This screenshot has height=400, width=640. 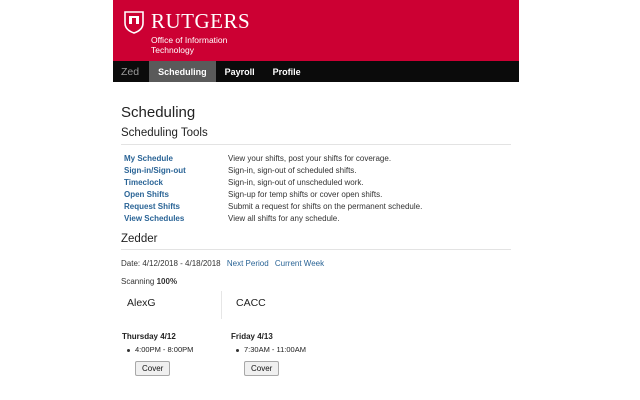 What do you see at coordinates (316, 71) in the screenshot?
I see `top-nav: Zed Scheduling Payroll Profile` at bounding box center [316, 71].